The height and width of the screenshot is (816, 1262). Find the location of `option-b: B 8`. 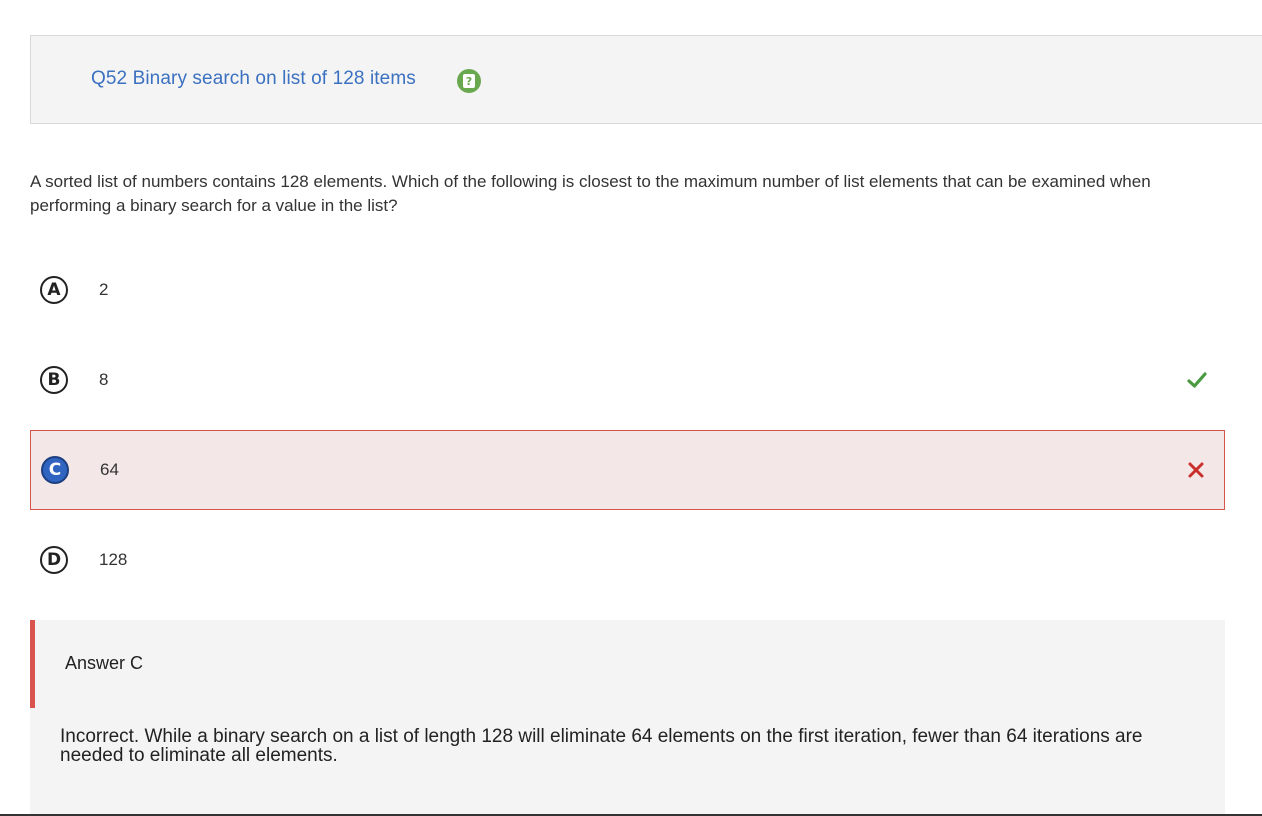

option-b: B 8 is located at coordinates (627, 380).